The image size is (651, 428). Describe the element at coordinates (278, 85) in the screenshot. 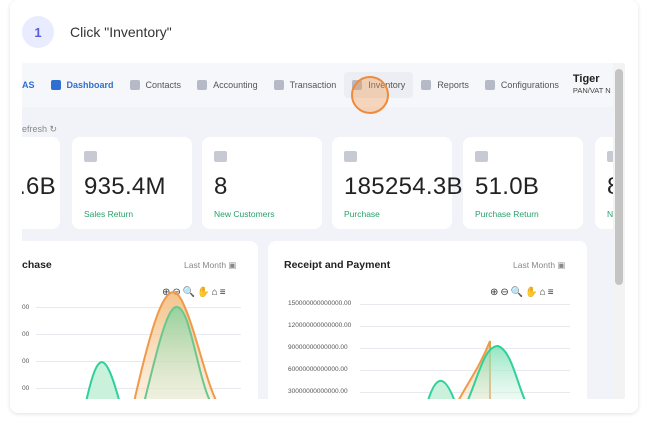

I see `transaction-icon` at that location.